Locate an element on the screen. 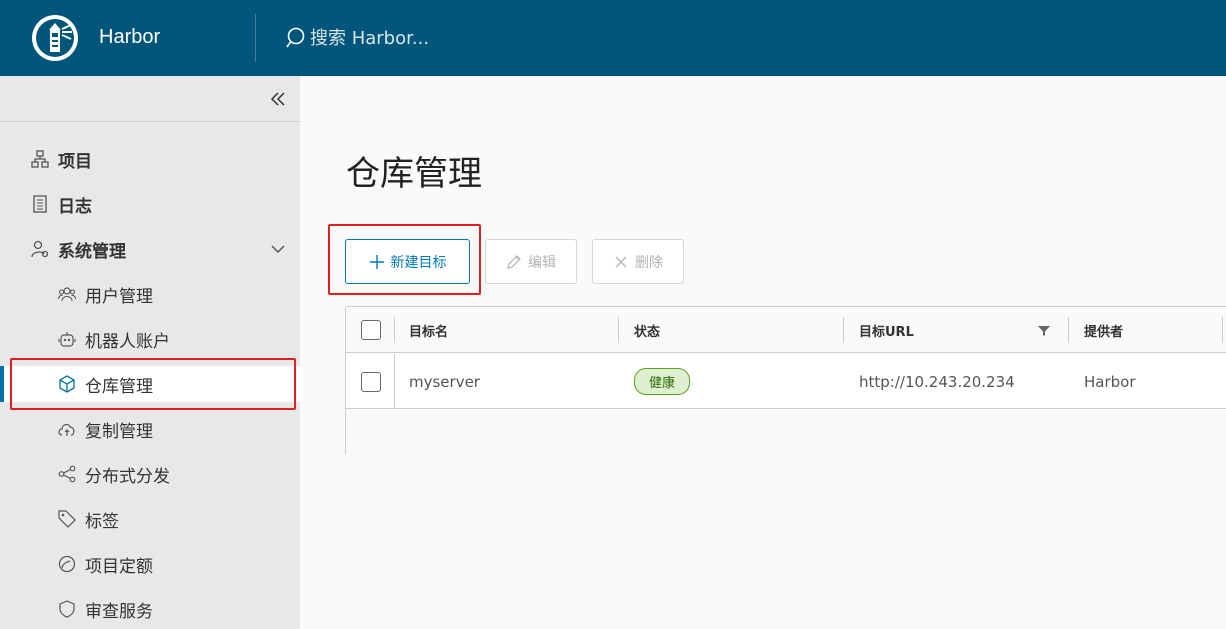  search-icon is located at coordinates (295, 37).